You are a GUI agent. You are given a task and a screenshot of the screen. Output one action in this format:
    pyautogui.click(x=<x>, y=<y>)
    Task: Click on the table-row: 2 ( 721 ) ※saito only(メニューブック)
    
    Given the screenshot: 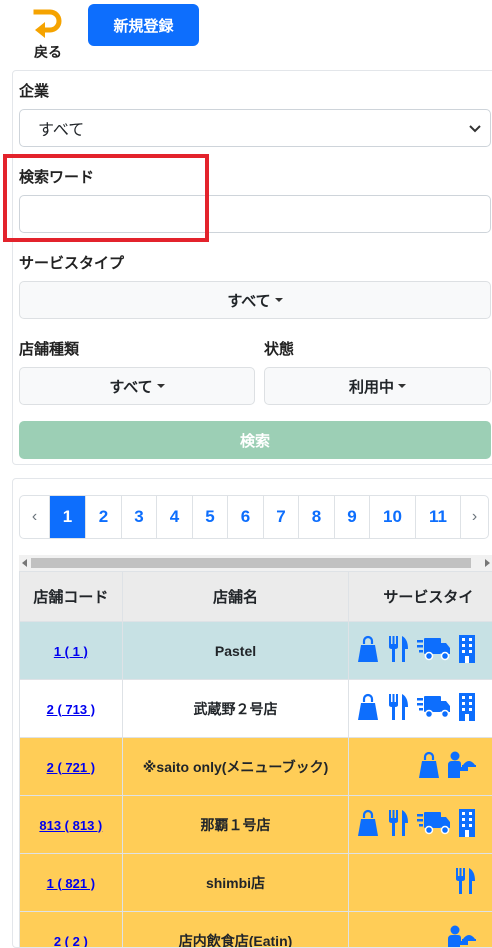 What is the action you would take?
    pyautogui.click(x=256, y=767)
    